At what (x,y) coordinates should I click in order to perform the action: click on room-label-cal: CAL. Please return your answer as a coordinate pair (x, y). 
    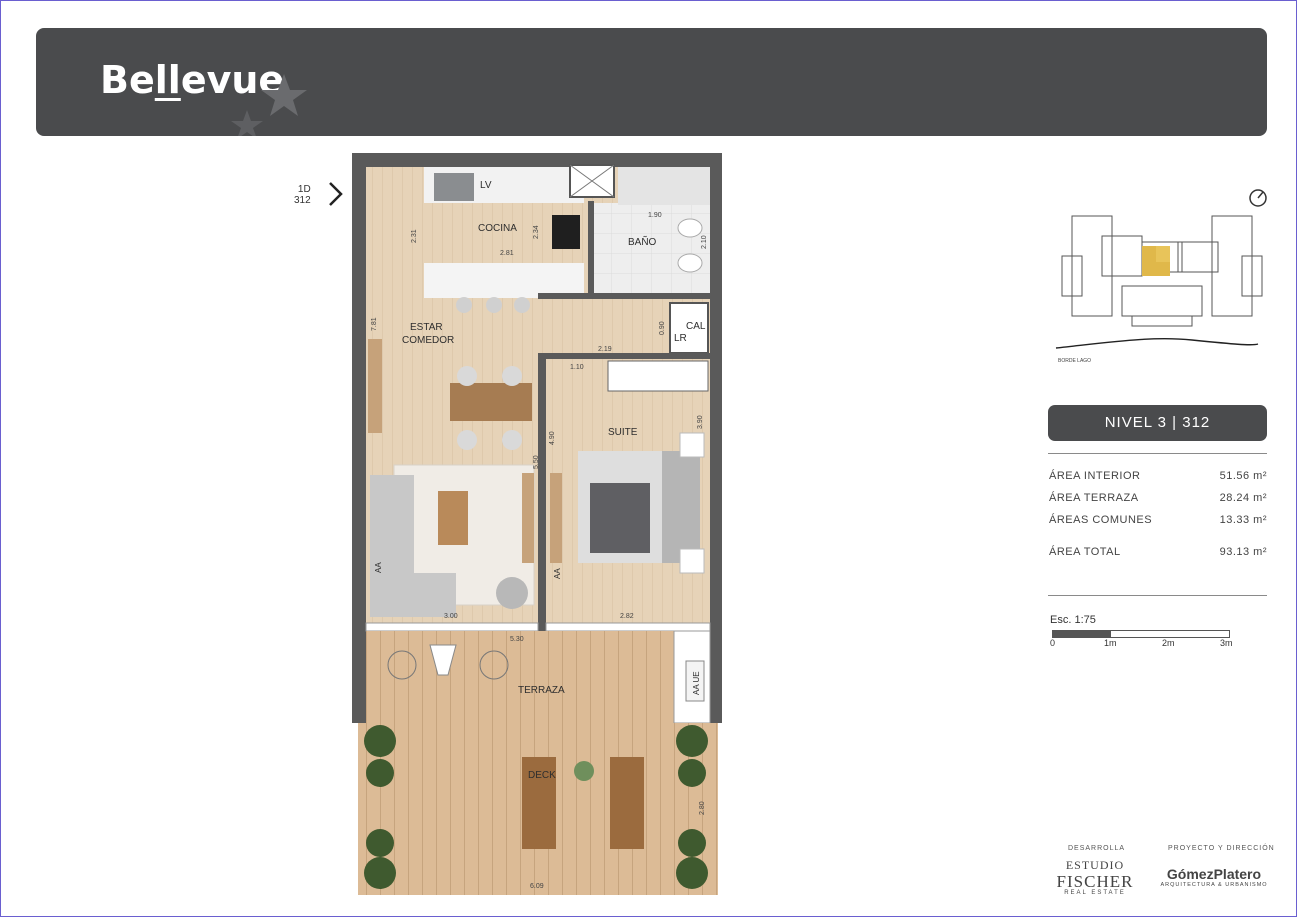
    Looking at the image, I should click on (696, 326).